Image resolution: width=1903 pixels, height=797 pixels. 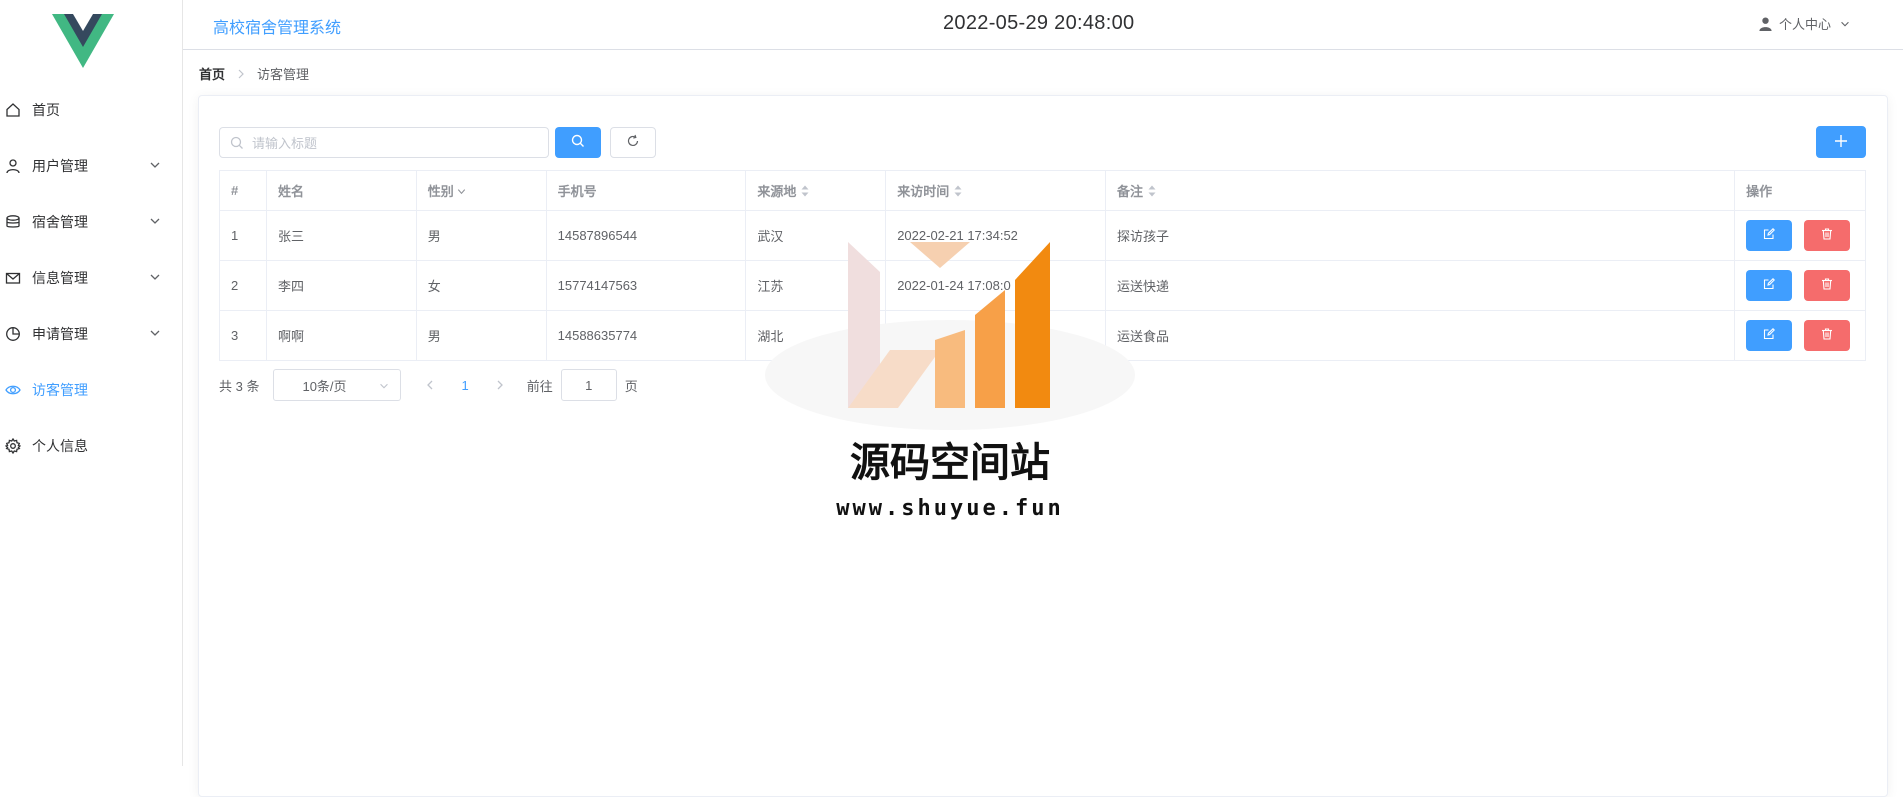 What do you see at coordinates (1765, 23) in the screenshot?
I see `user-avatar-icon` at bounding box center [1765, 23].